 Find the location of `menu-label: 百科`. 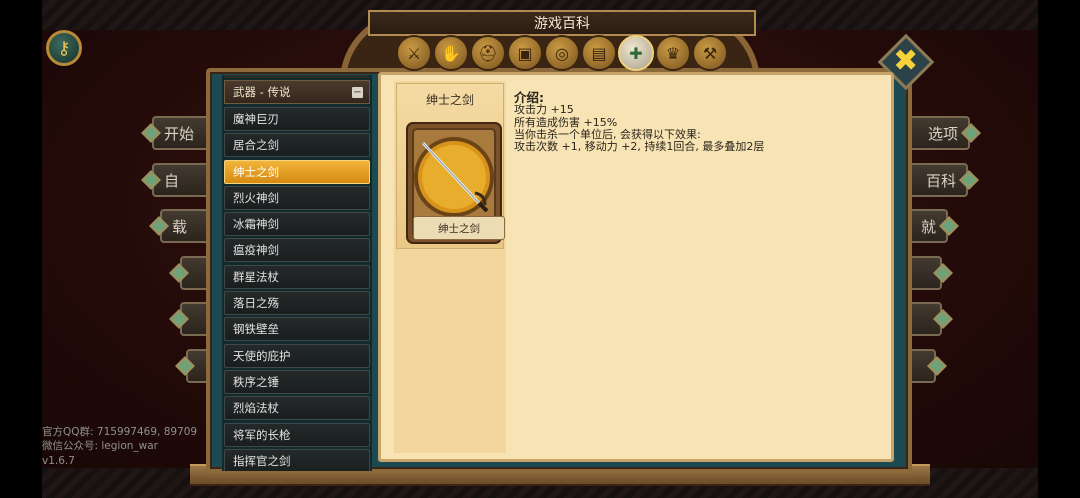

menu-label: 百科 is located at coordinates (940, 180).